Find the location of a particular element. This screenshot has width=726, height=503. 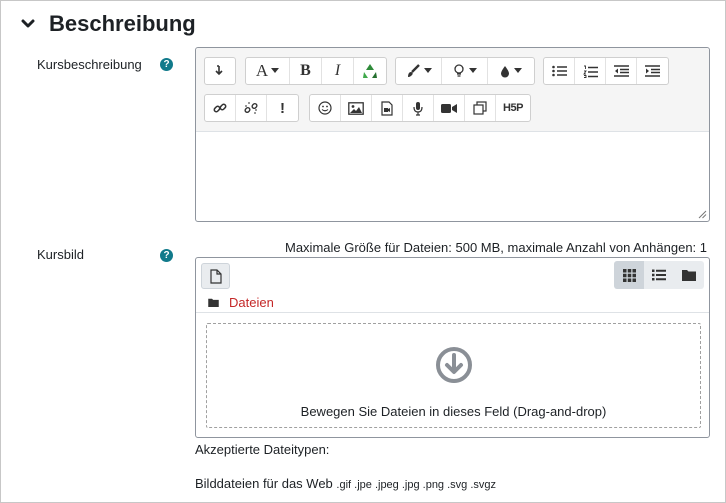

toolbar-group-text: A B I is located at coordinates (316, 71).